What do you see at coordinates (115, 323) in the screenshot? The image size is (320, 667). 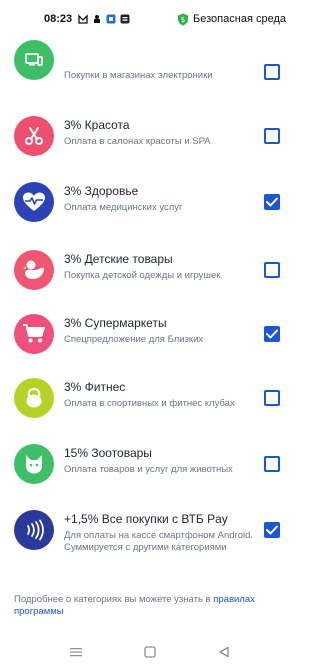 I see `category-title: 3% Супермаркеты` at bounding box center [115, 323].